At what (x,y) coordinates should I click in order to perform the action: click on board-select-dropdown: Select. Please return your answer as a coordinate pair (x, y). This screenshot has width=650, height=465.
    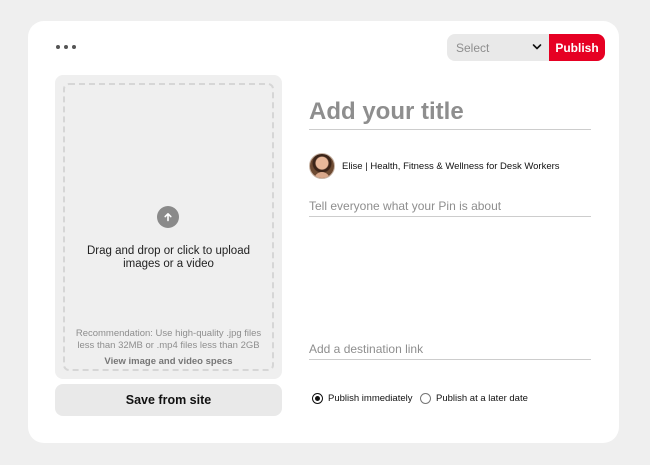
    Looking at the image, I should click on (498, 47).